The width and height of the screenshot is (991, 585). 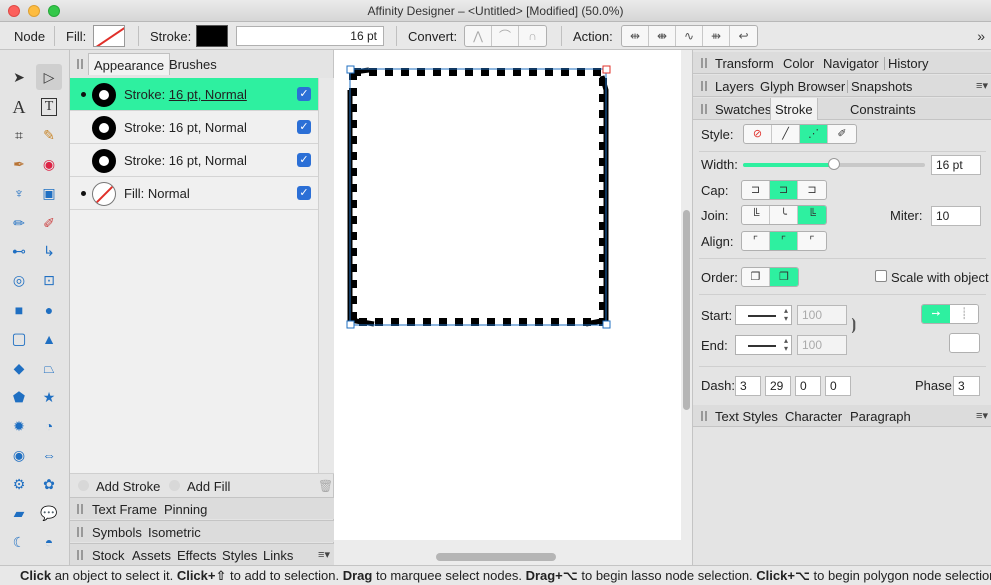 What do you see at coordinates (124, 509) in the screenshot?
I see `tab-text-frame: Text Frame` at bounding box center [124, 509].